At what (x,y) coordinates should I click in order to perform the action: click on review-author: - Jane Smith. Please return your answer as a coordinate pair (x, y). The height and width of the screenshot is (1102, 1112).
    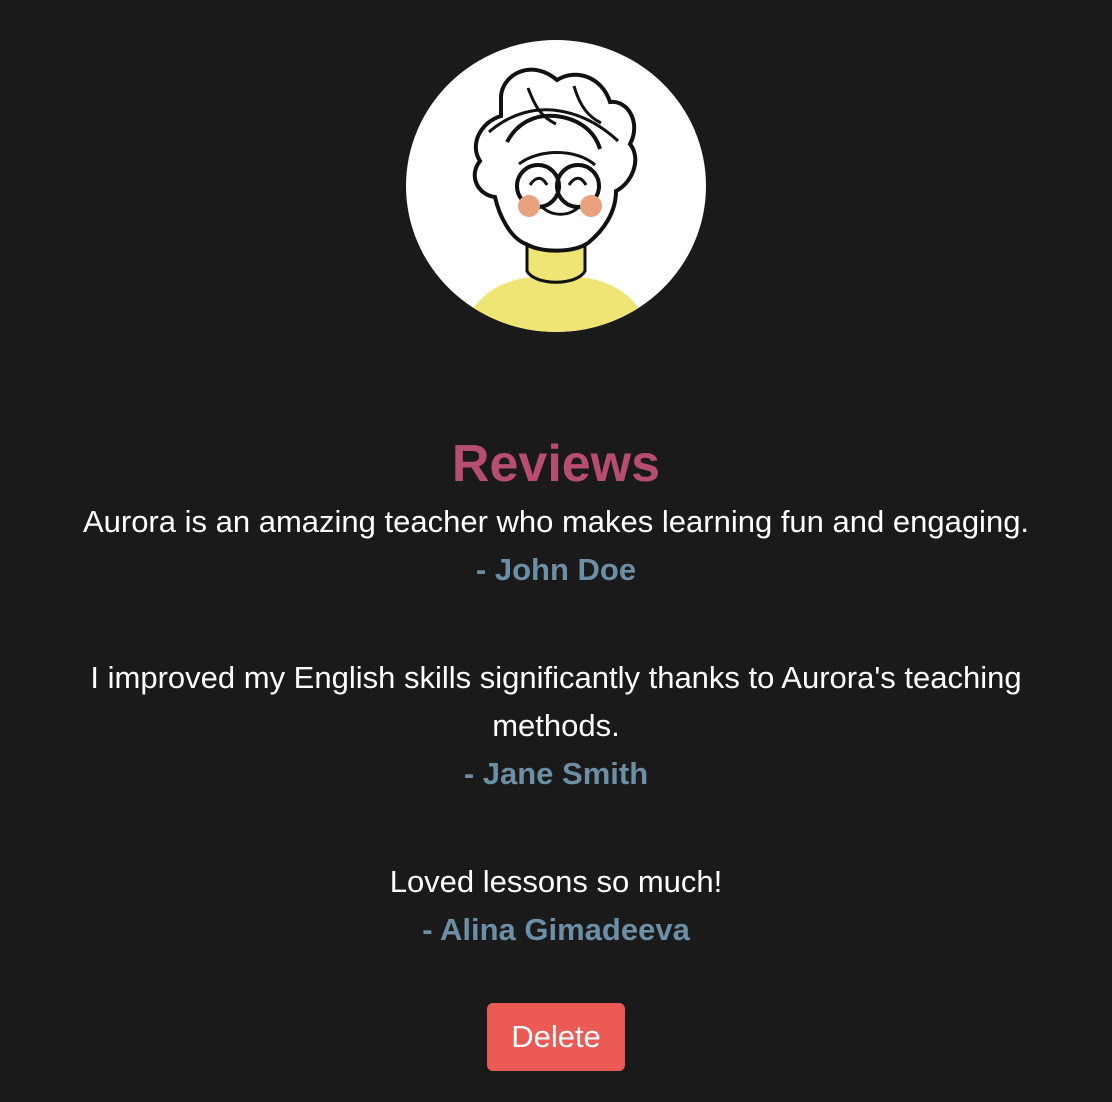
    Looking at the image, I should click on (556, 773).